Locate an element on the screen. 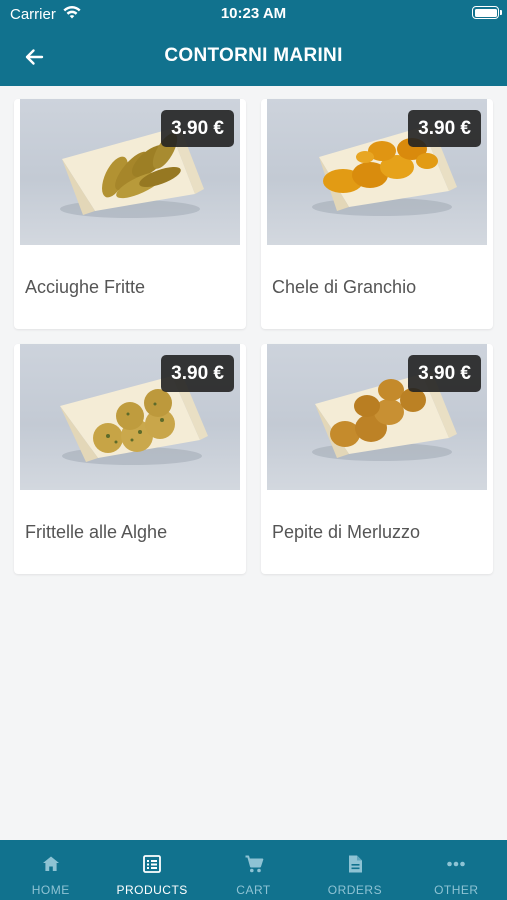  tab-cart: CART is located at coordinates (253, 870).